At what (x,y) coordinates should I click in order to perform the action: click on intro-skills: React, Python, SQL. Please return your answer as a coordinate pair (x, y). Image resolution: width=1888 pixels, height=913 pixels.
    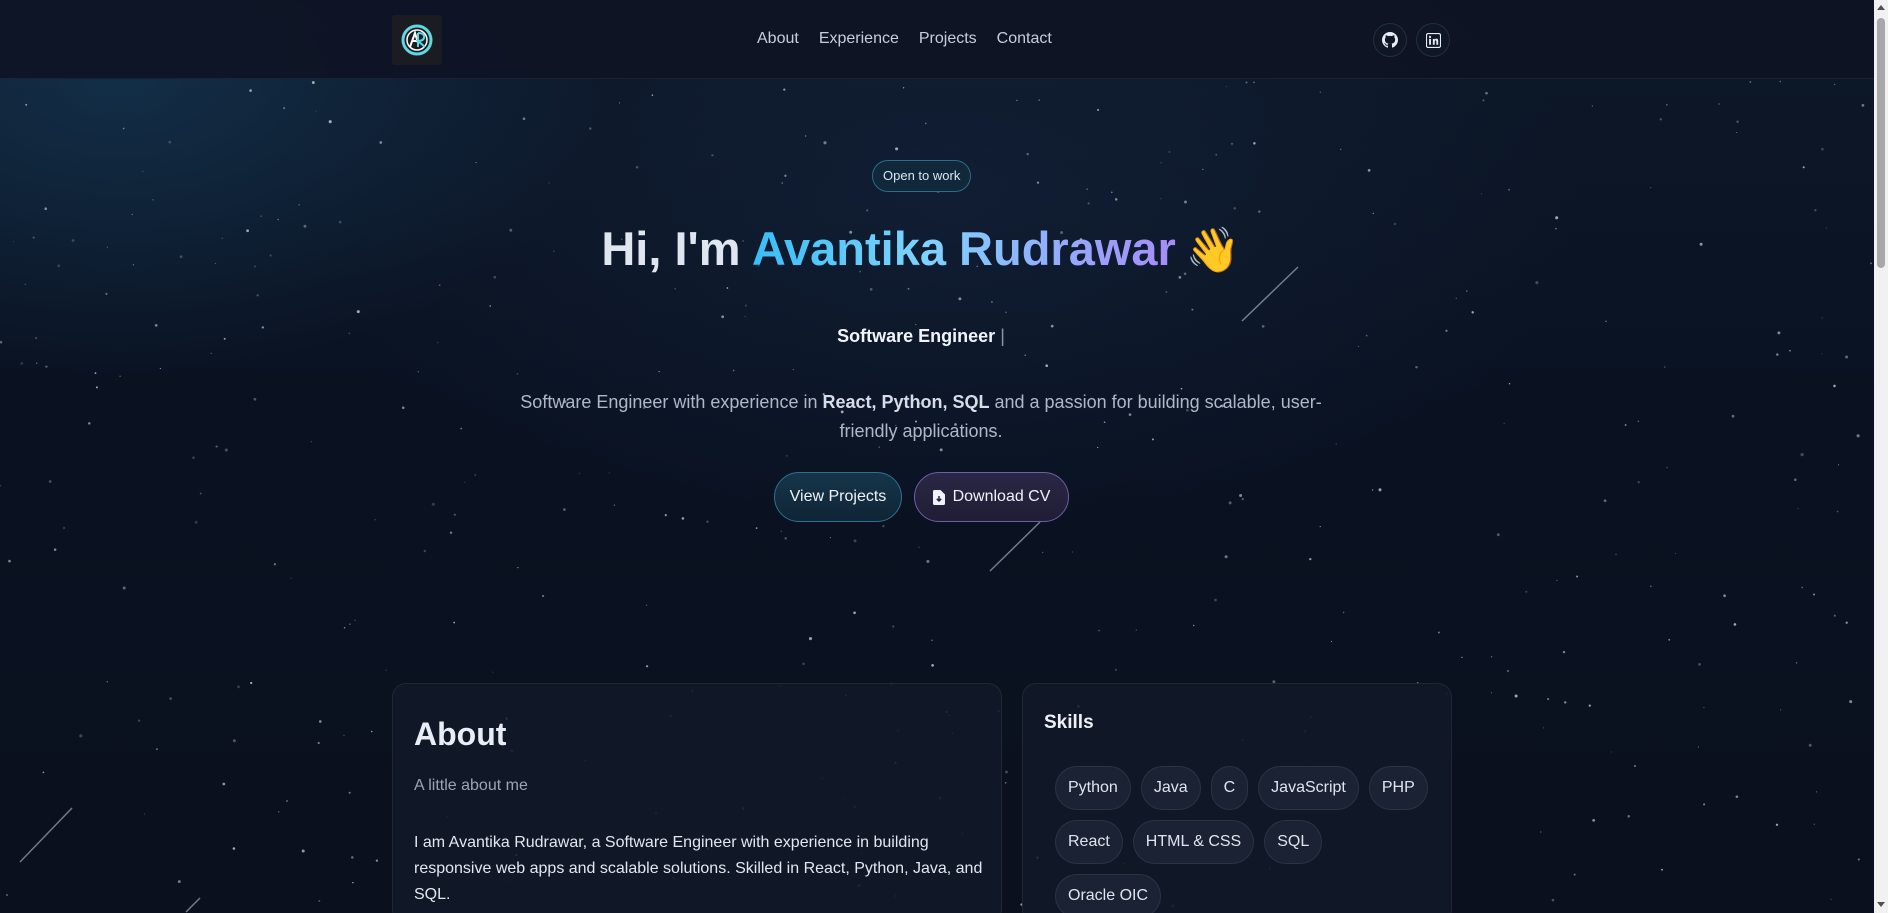
    Looking at the image, I should click on (906, 402).